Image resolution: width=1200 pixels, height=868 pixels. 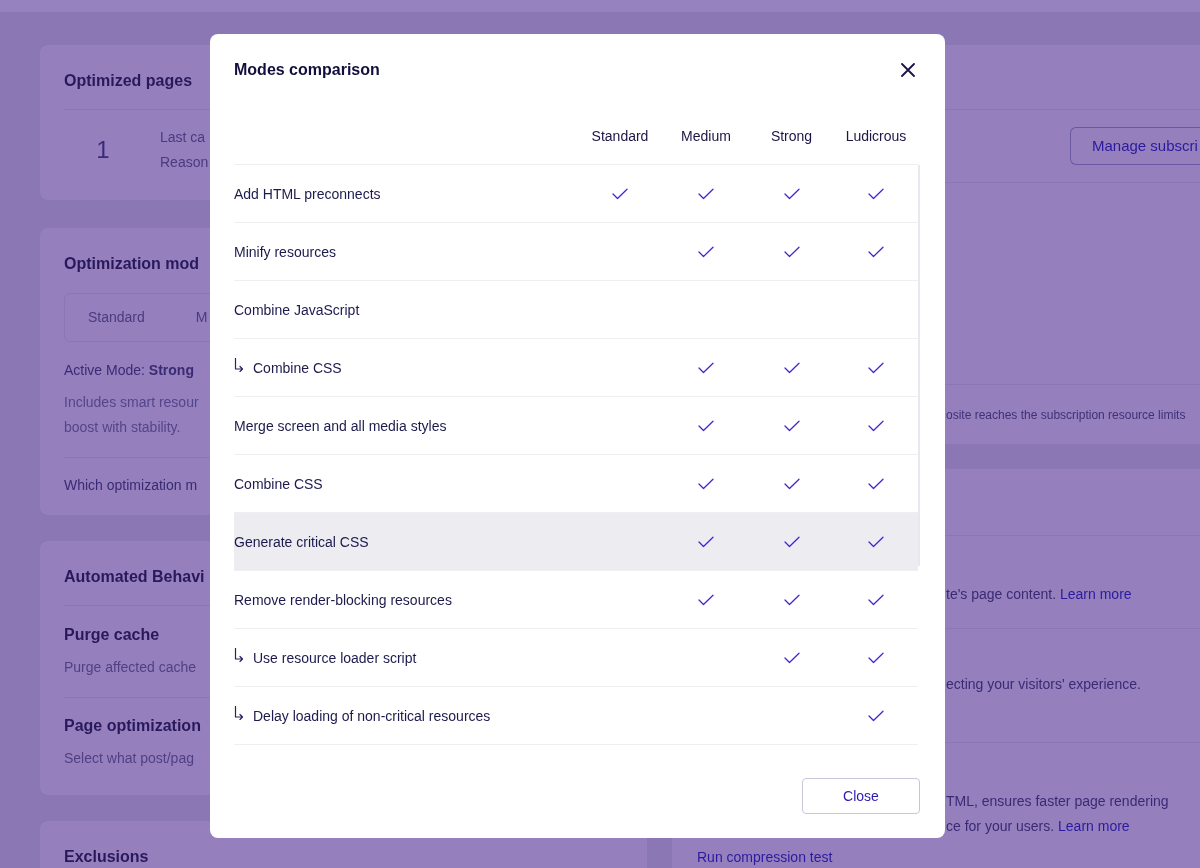 I want to click on dialog-title: Modes comparison, so click(x=307, y=70).